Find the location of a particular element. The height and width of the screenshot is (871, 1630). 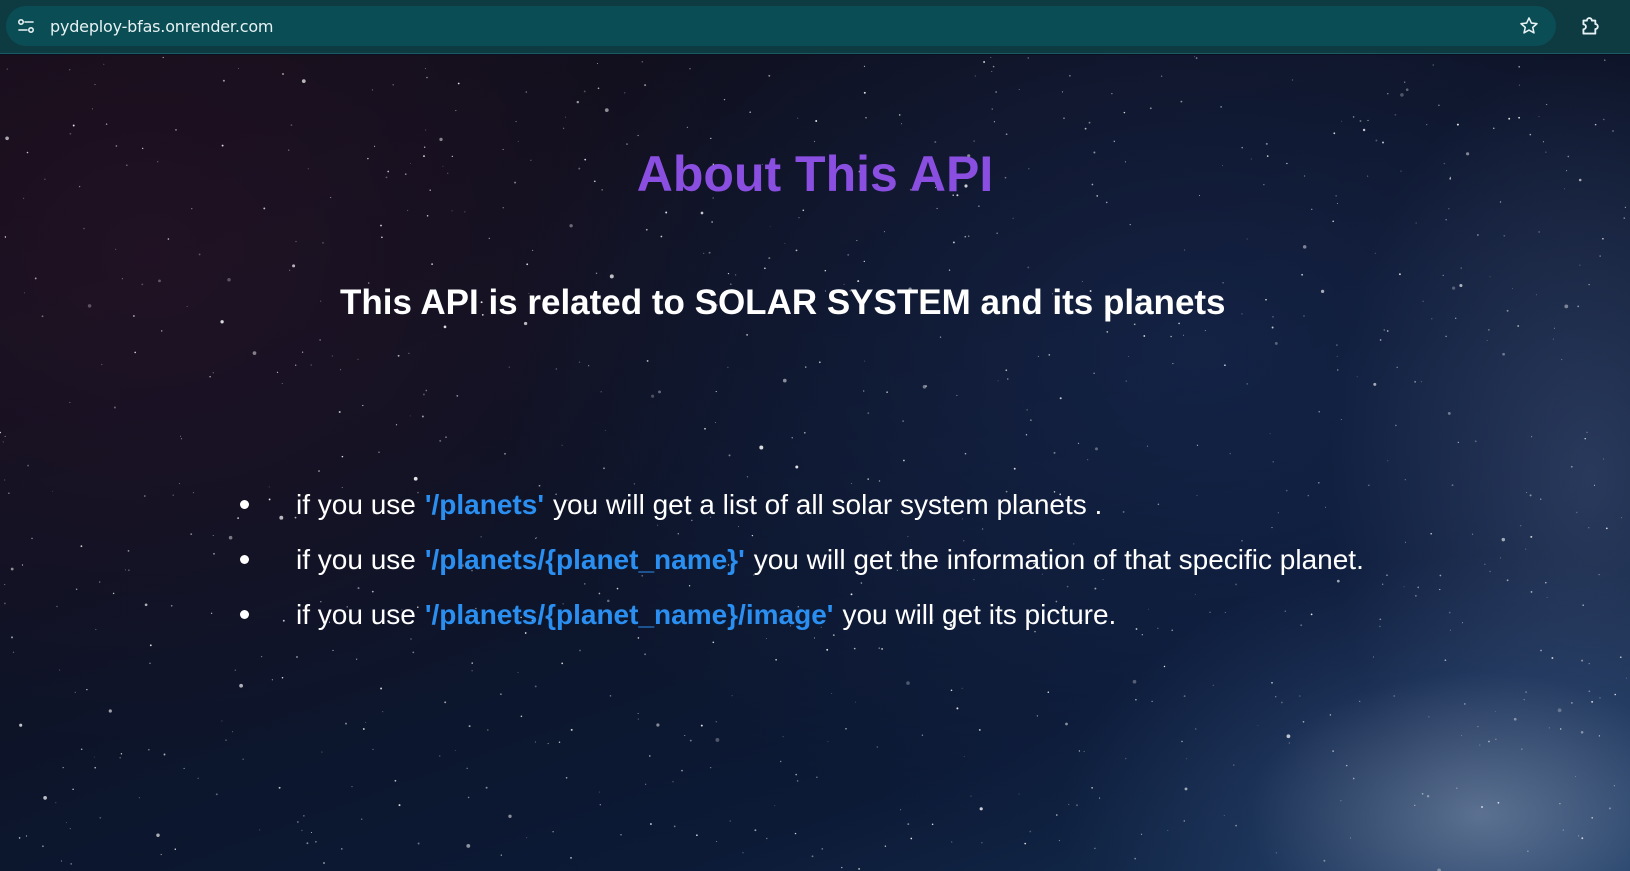

bullet-icon is located at coordinates (244, 559).